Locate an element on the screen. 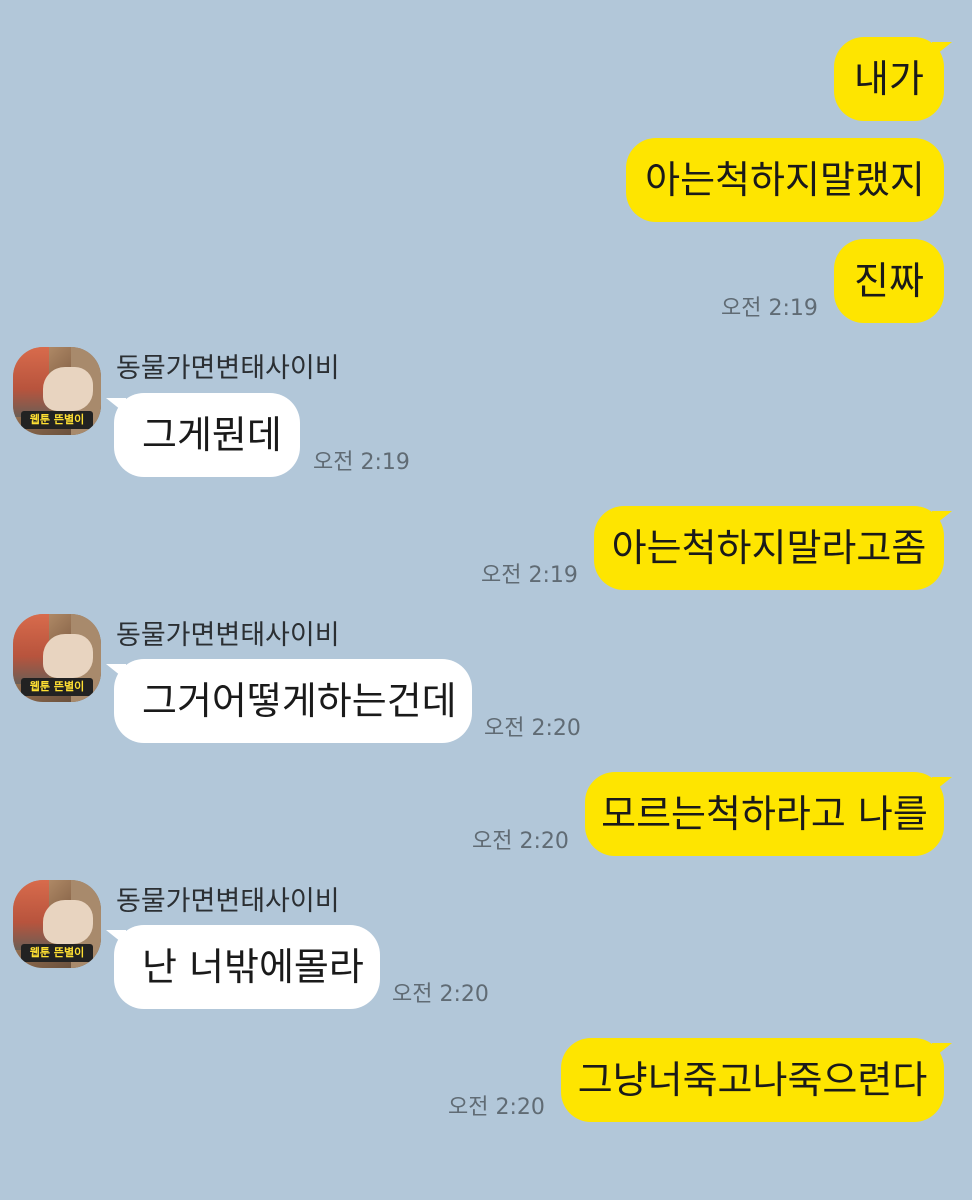 The height and width of the screenshot is (1200, 972). received-message-bubble: 그게뭔데 is located at coordinates (207, 435).